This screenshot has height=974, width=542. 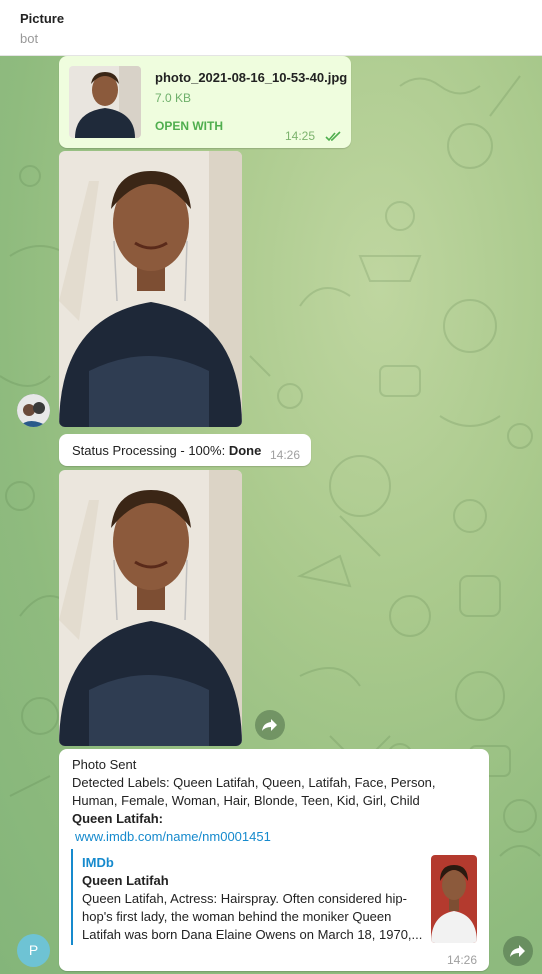 I want to click on bot-avatar: P, so click(x=33, y=950).